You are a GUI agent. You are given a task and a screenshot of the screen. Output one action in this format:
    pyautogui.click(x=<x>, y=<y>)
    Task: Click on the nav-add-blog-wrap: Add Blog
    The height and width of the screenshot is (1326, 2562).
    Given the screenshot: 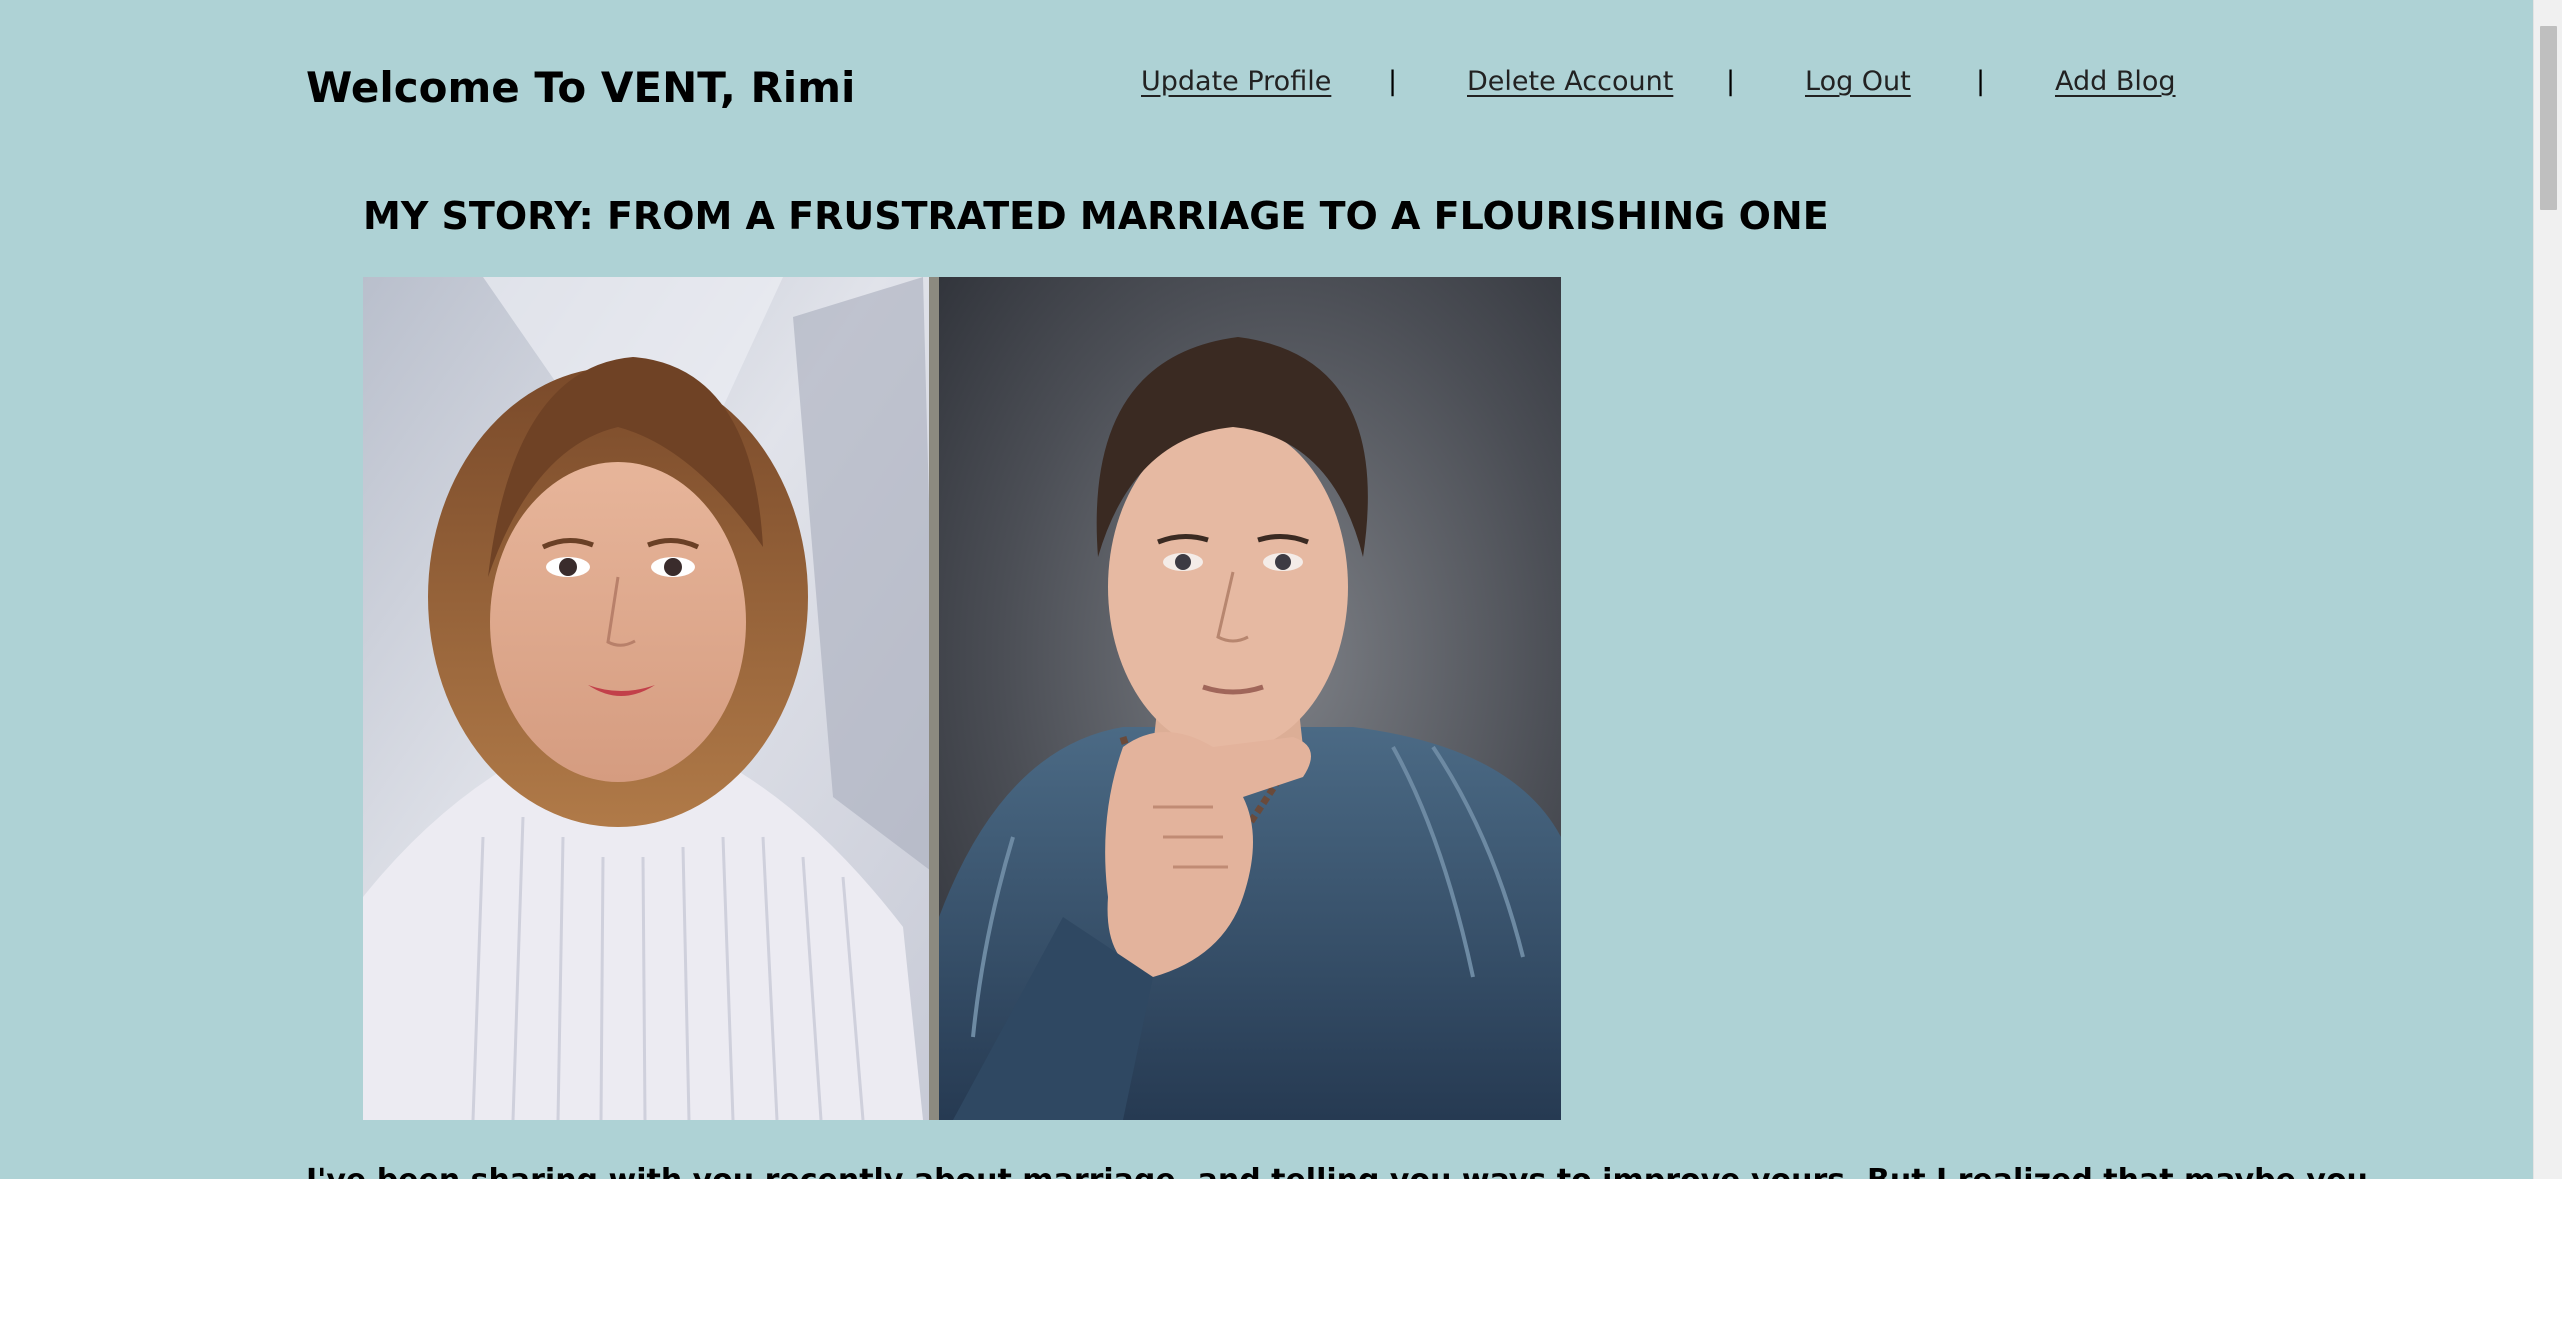 What is the action you would take?
    pyautogui.click(x=2115, y=82)
    